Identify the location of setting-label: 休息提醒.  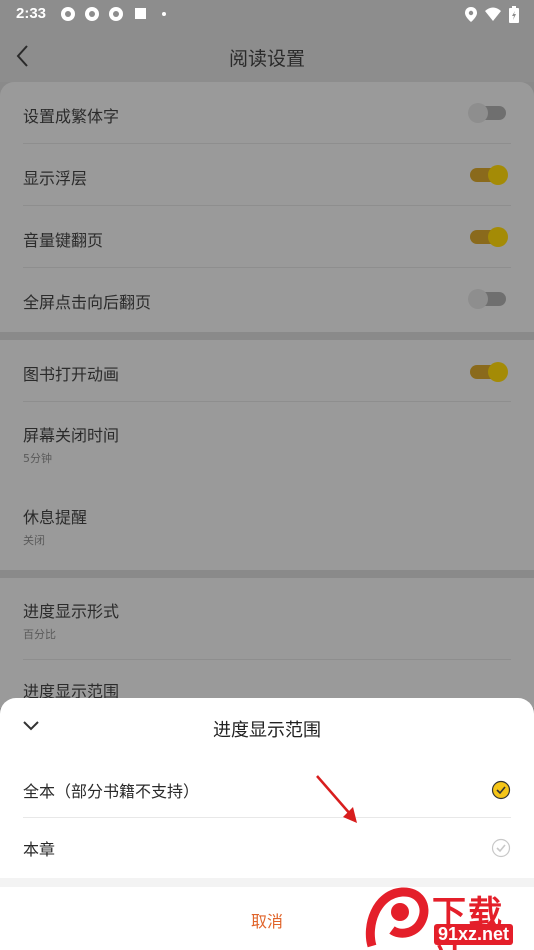
(55, 517).